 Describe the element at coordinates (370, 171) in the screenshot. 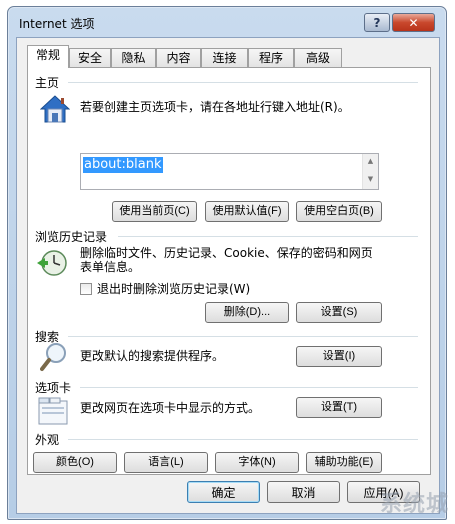

I see `home-input-scrollbar: ▲ ▼` at that location.